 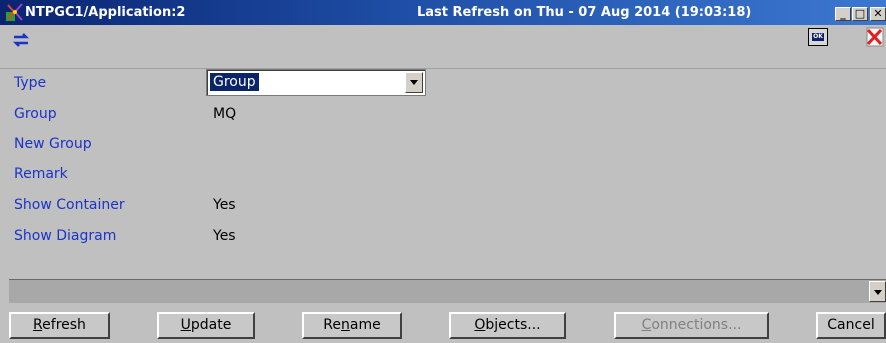 I want to click on objects-mnemonic: O, so click(x=480, y=325).